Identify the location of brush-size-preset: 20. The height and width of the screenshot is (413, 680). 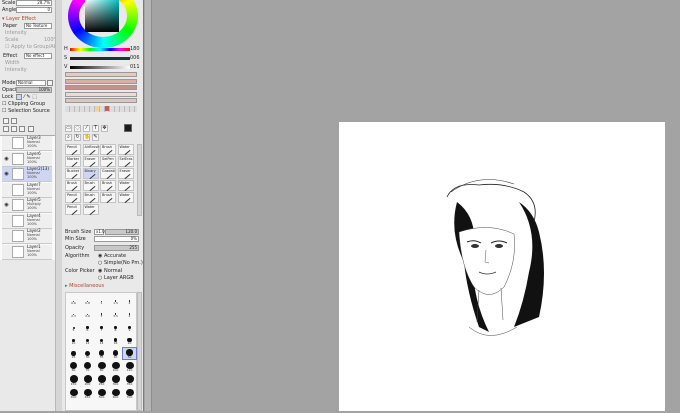
(129, 340).